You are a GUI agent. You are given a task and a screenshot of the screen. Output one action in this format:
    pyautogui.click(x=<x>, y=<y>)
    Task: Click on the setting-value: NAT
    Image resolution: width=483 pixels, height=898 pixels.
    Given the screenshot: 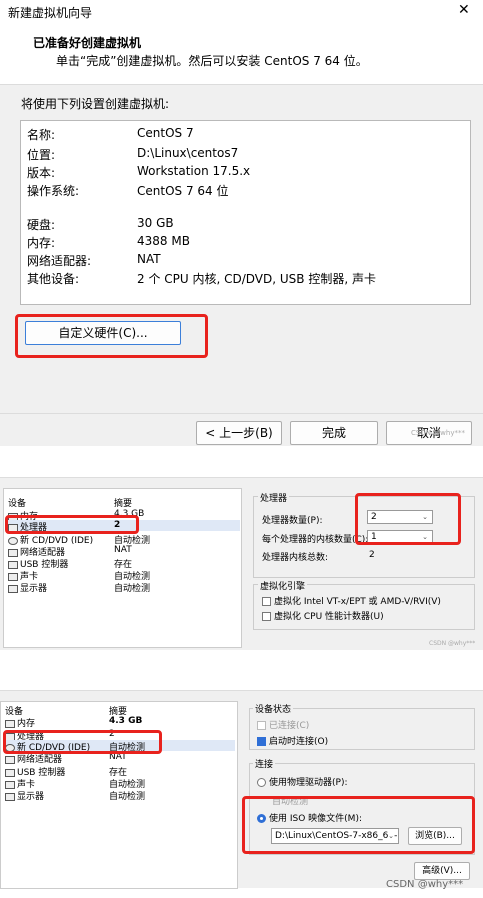 What is the action you would take?
    pyautogui.click(x=149, y=259)
    